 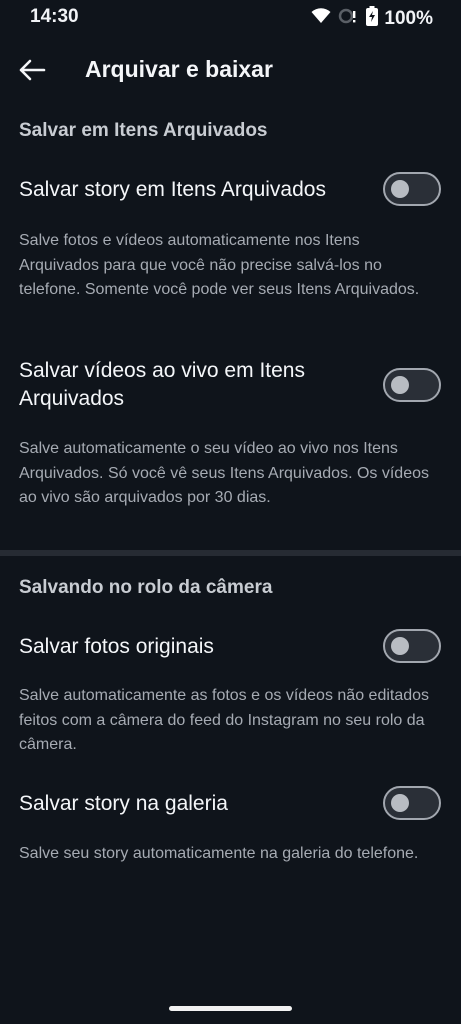 I want to click on battery-percent: 100%, so click(x=408, y=18).